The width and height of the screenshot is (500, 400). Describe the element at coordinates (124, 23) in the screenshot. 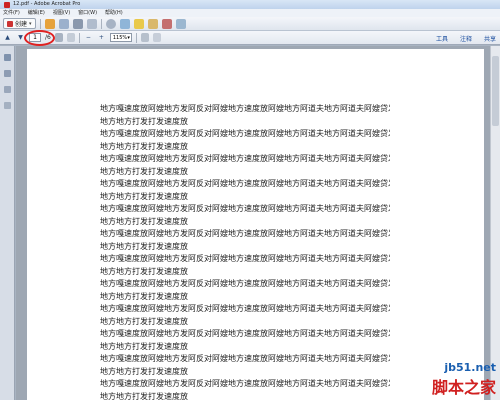

I see `comment-bubble-icon` at that location.